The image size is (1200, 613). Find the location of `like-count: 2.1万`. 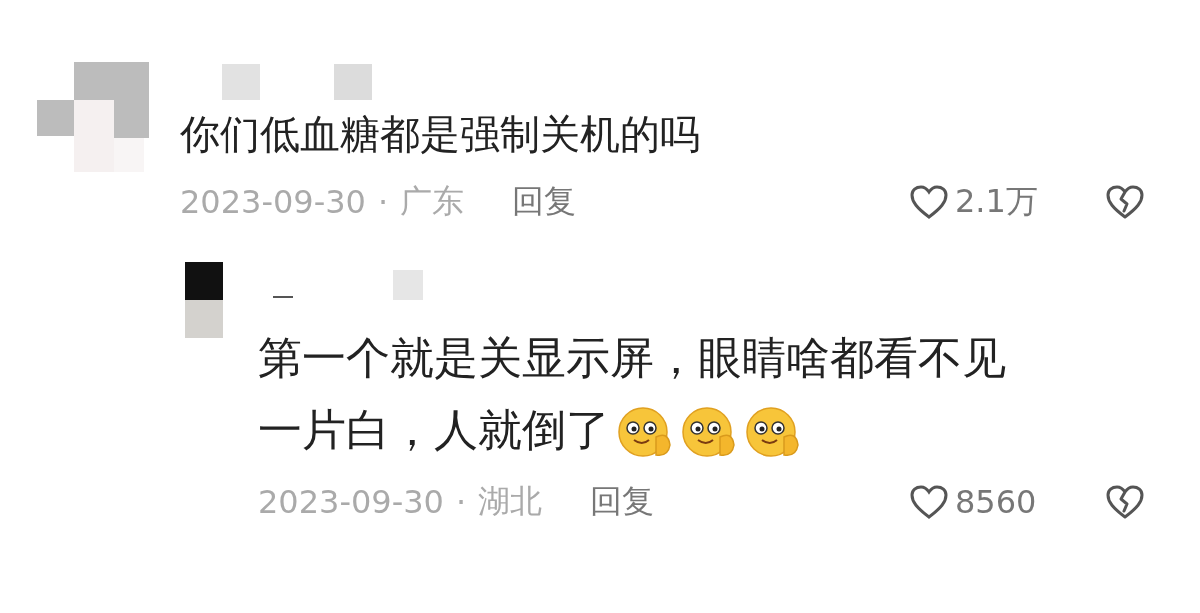

like-count: 2.1万 is located at coordinates (997, 201).